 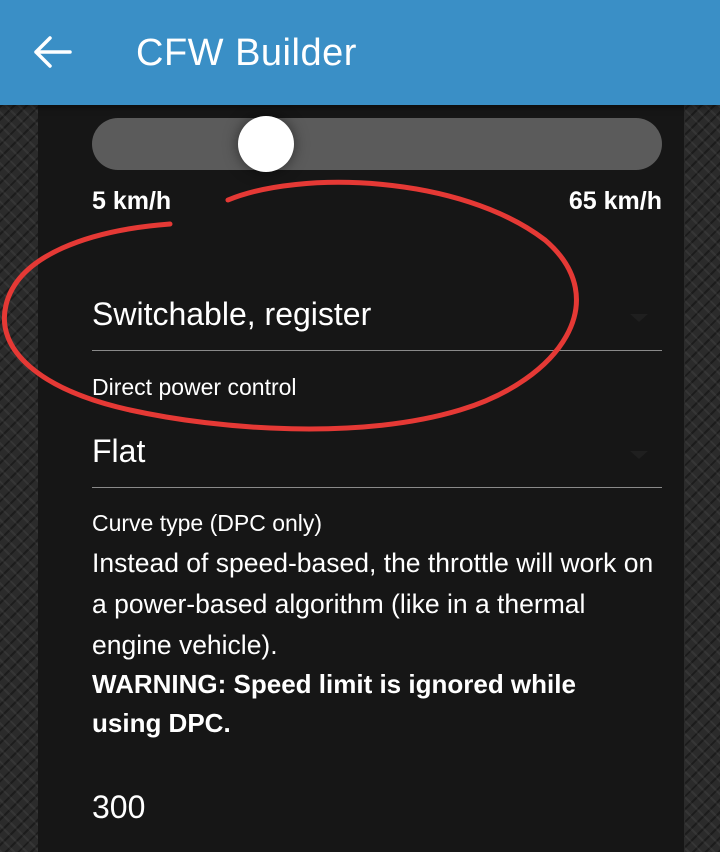 What do you see at coordinates (377, 315) in the screenshot?
I see `mode-dropdown: Switchable, register` at bounding box center [377, 315].